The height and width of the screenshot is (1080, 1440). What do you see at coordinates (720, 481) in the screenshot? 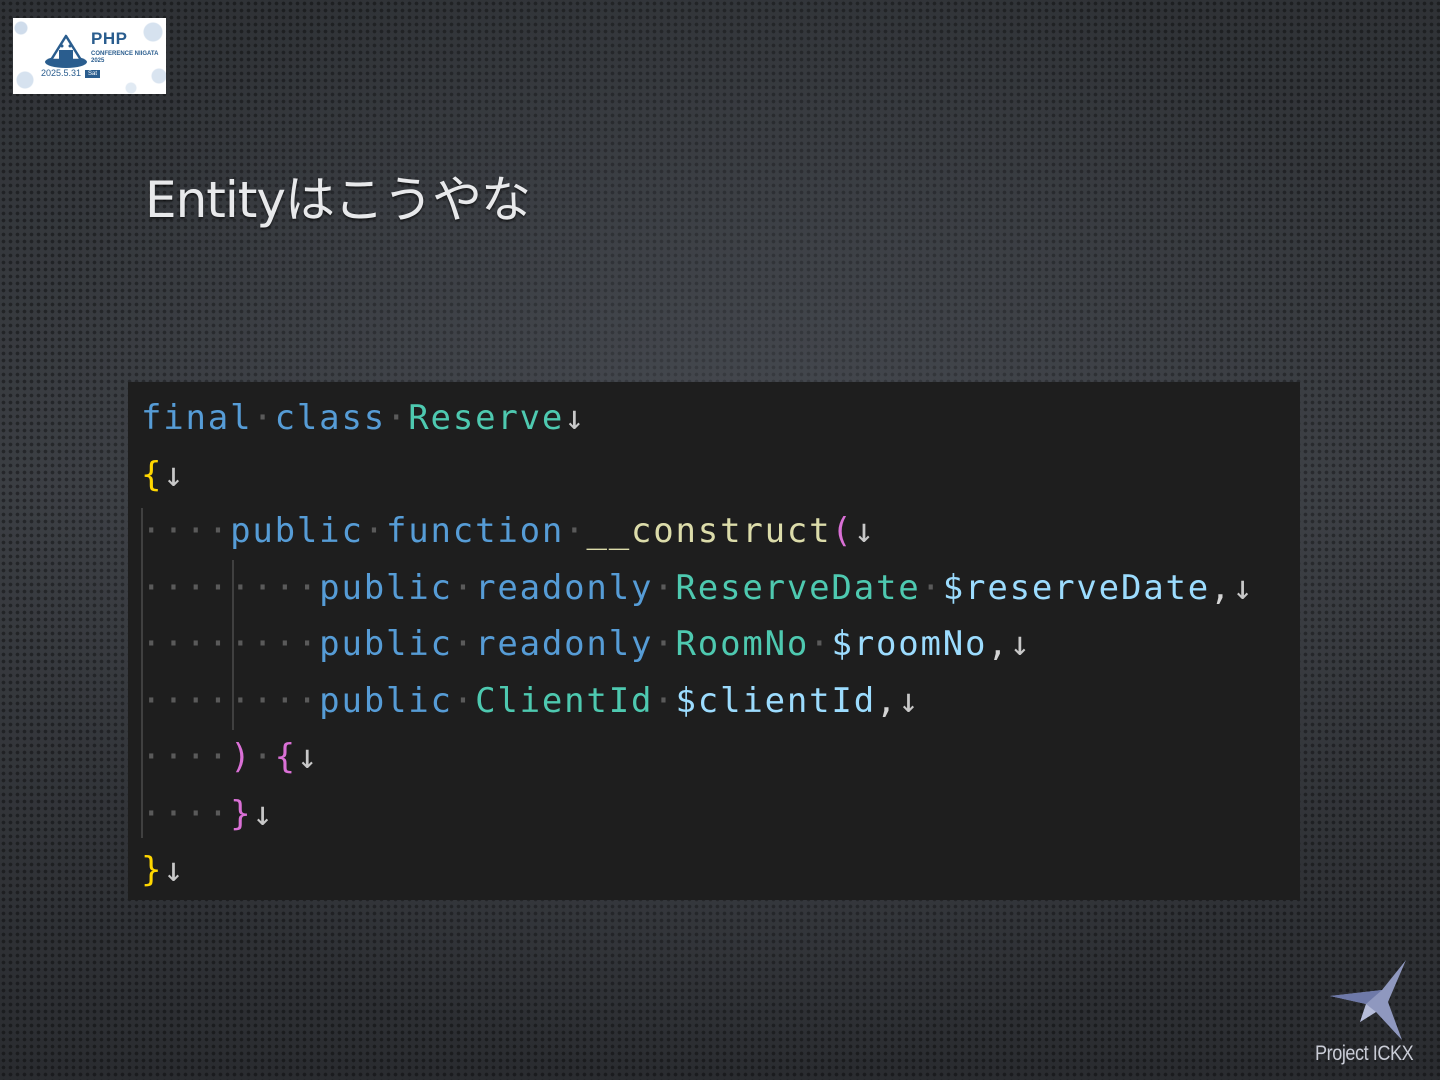
I see `code-line: {↓` at bounding box center [720, 481].